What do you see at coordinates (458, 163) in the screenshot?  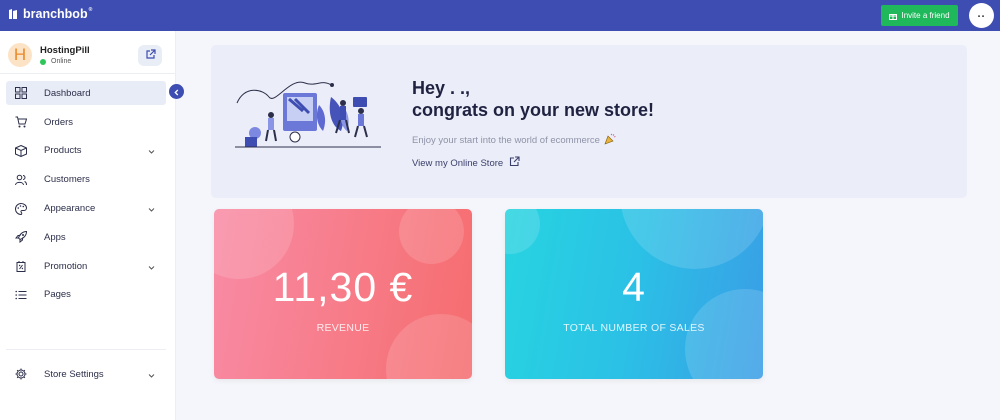 I see `view-online-store-label: View my Online Store` at bounding box center [458, 163].